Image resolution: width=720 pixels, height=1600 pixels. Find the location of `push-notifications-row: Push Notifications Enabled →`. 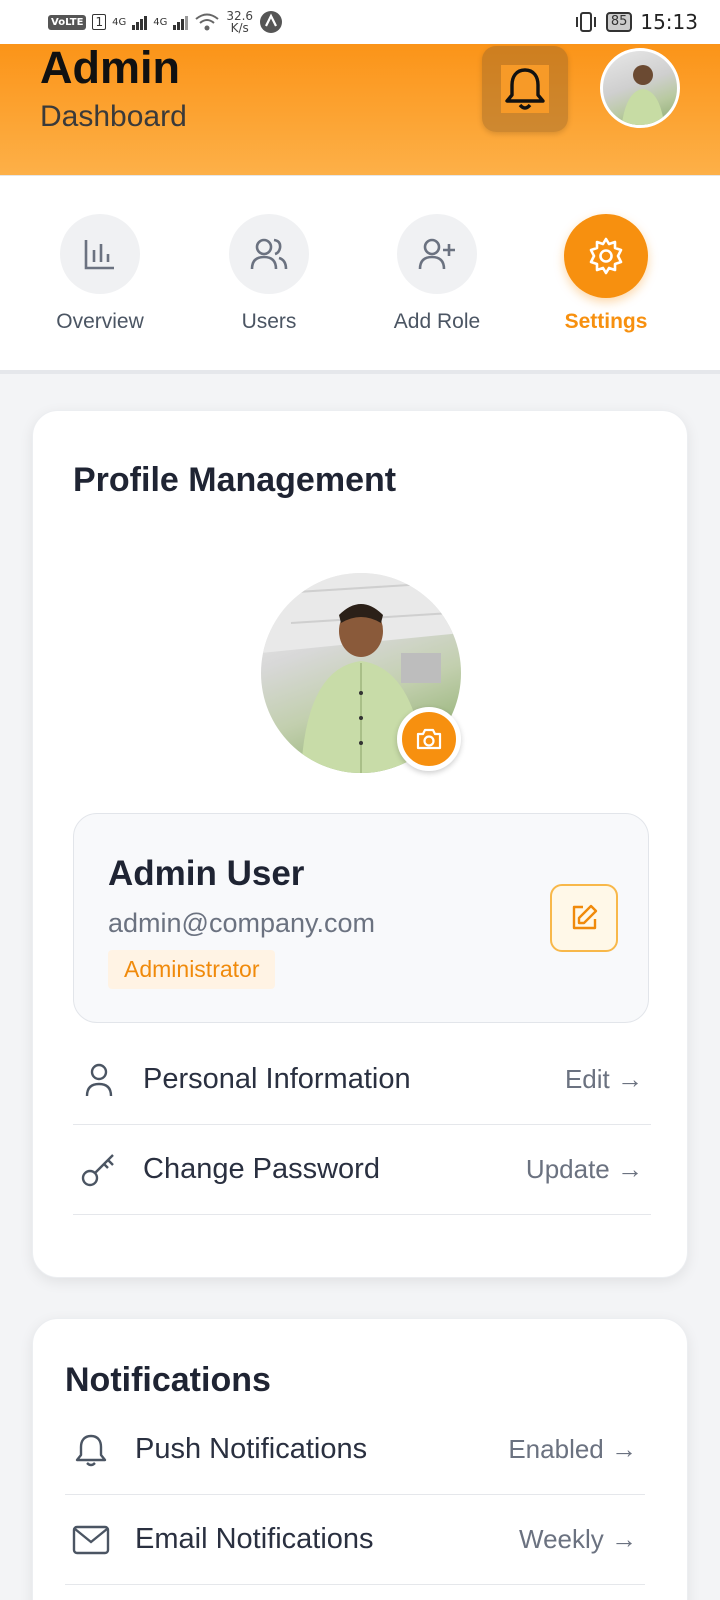

push-notifications-row: Push Notifications Enabled → is located at coordinates (355, 1450).